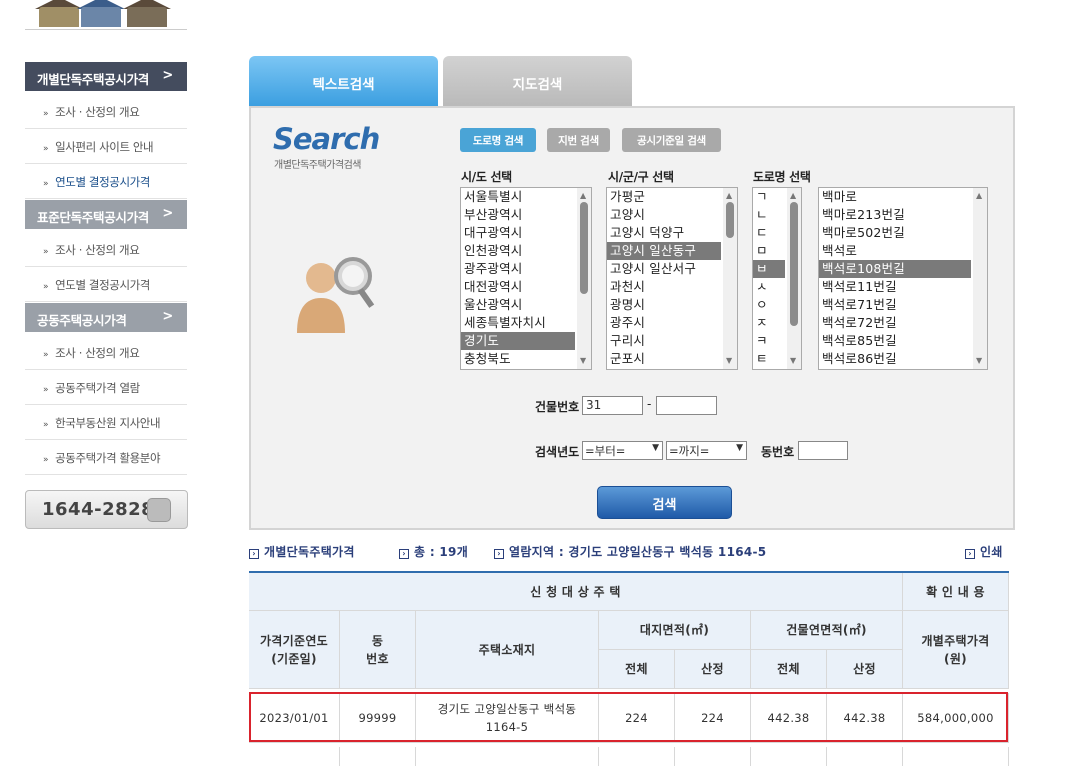 The image size is (1075, 766). Describe the element at coordinates (578, 140) in the screenshot. I see `lot-search-button: 지번 검색` at that location.